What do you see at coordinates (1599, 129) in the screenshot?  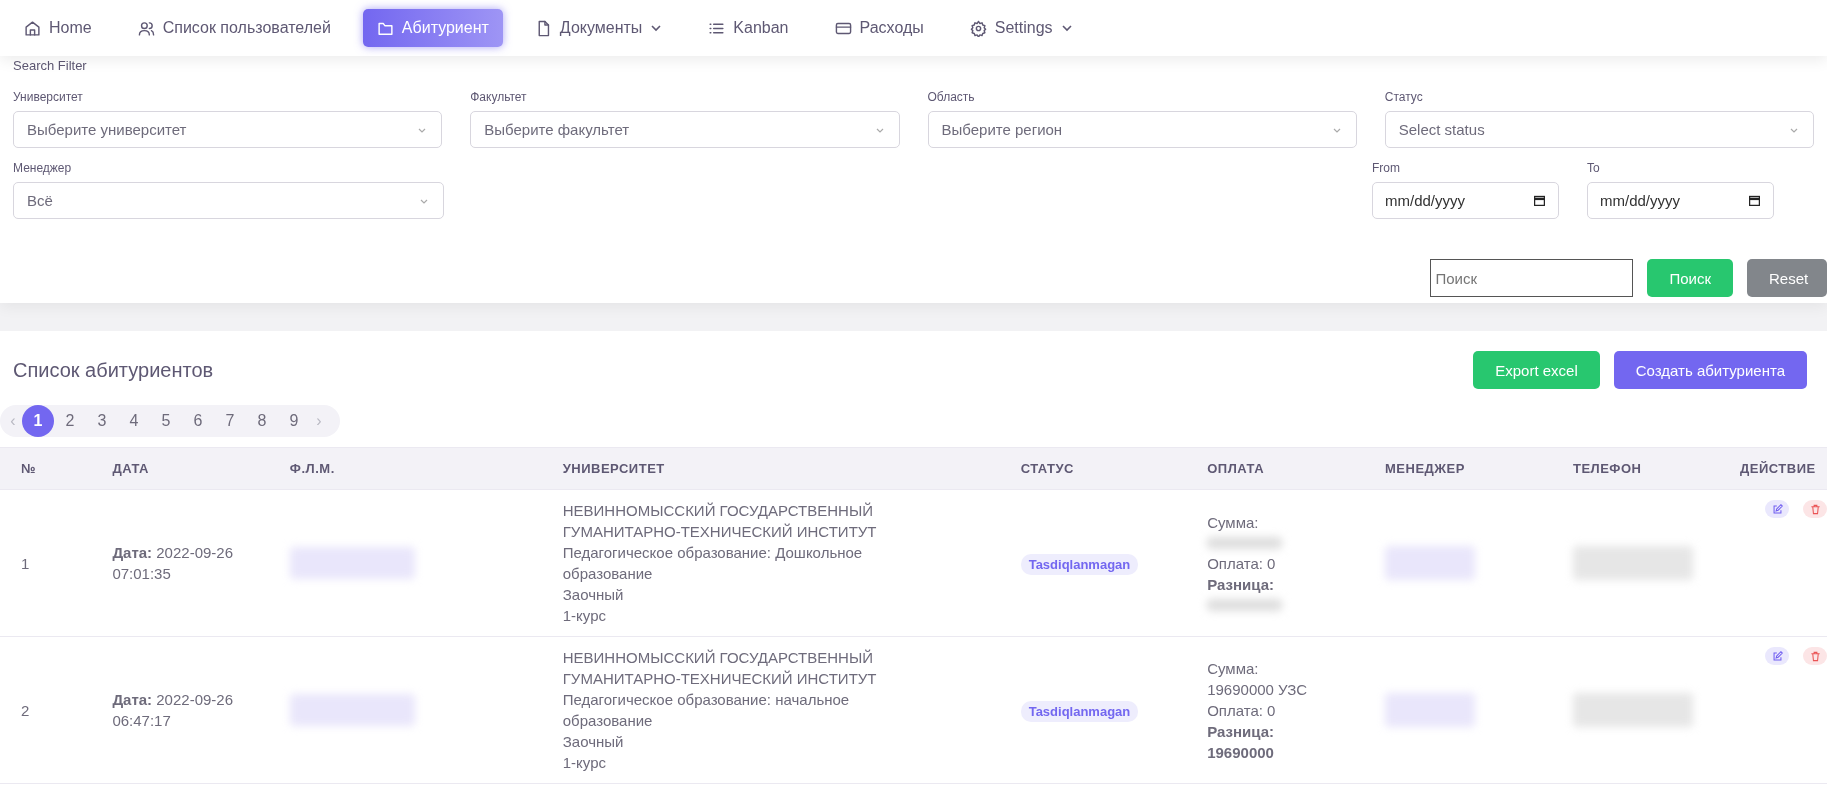 I see `select-field: Select status` at bounding box center [1599, 129].